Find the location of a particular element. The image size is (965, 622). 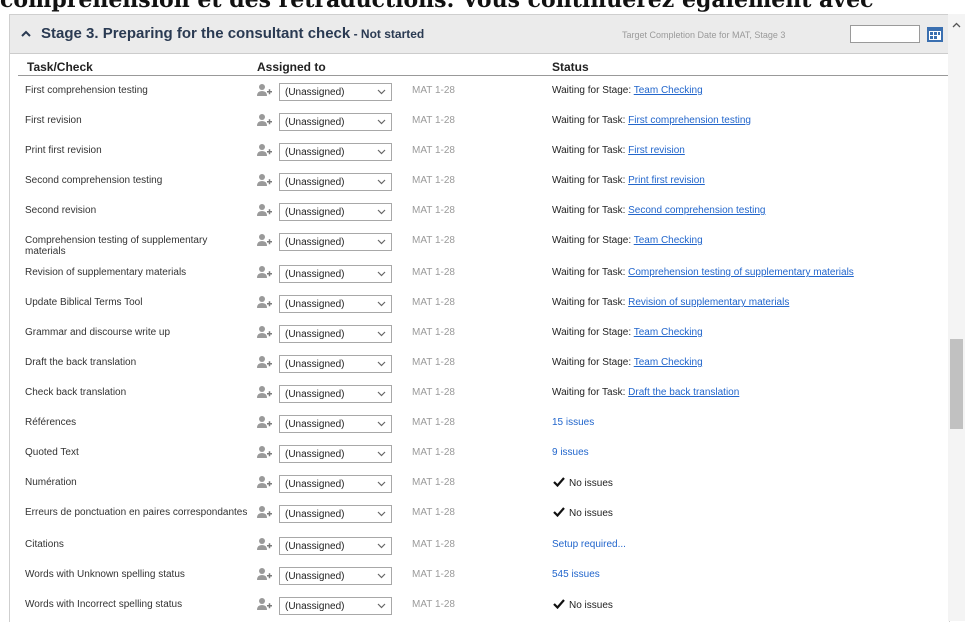

task-name: Citations is located at coordinates (44, 544).